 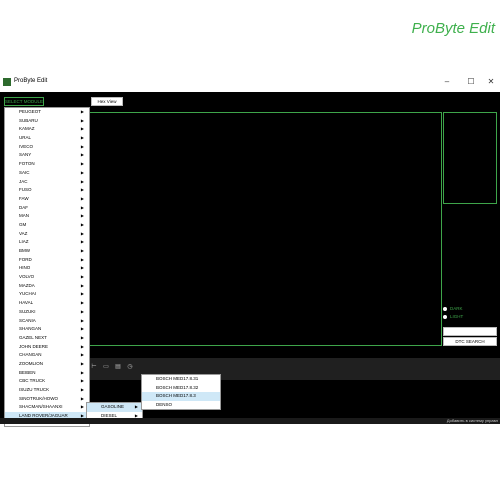 I want to click on theme-dark-radio: DARK, so click(x=453, y=308).